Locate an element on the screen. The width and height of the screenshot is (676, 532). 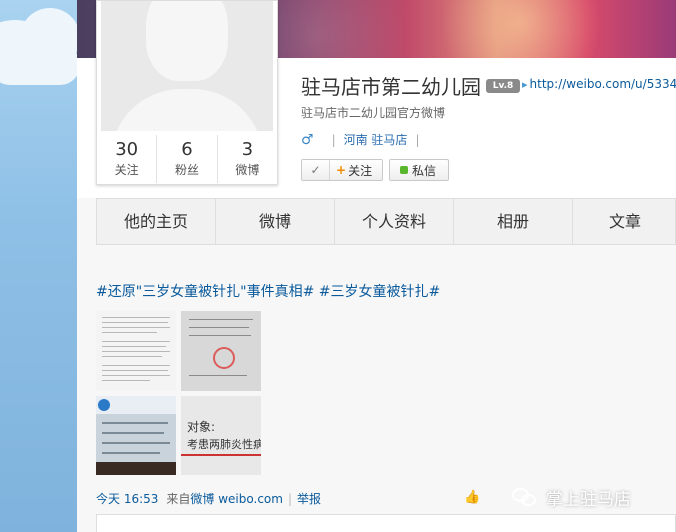
follow-label: 关注 is located at coordinates (360, 170).